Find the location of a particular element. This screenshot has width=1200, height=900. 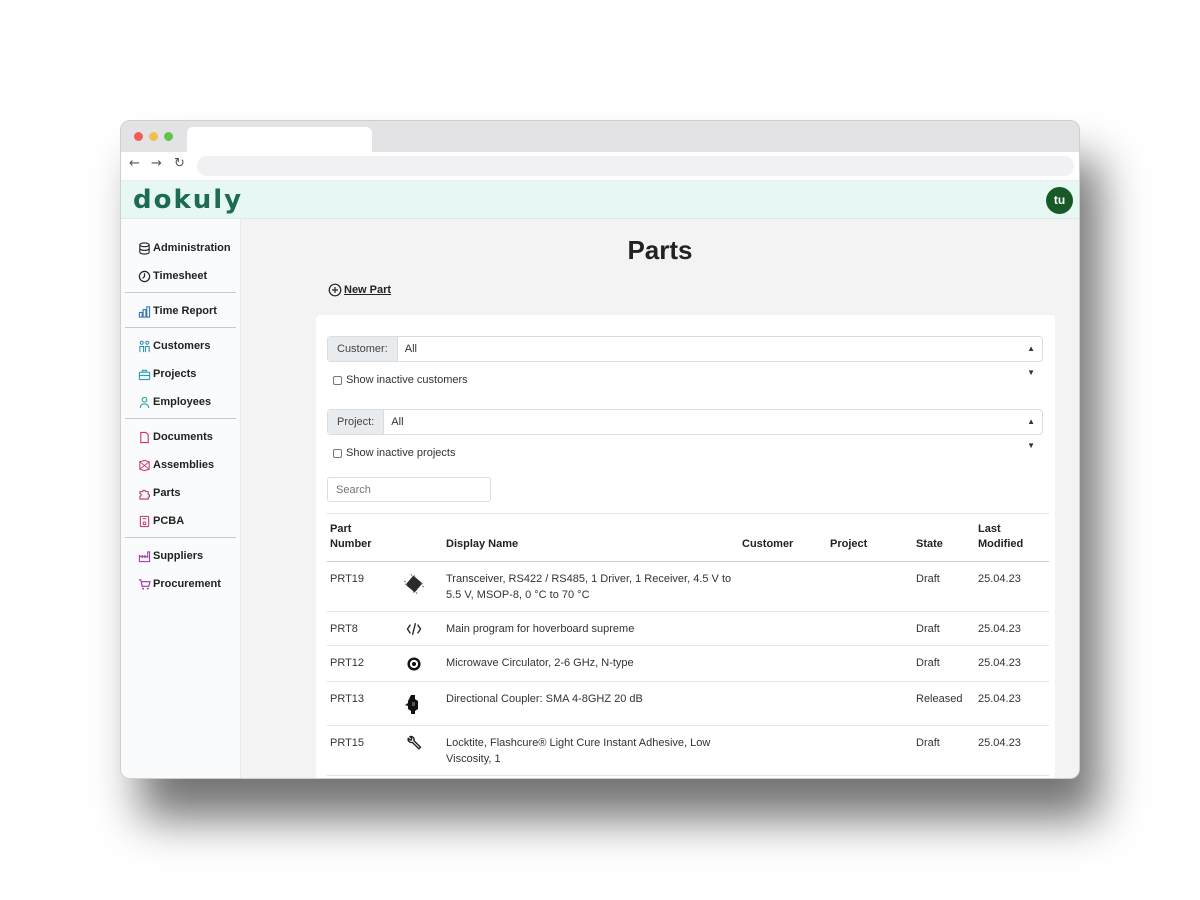

project-select: All ▲ ▼ is located at coordinates (713, 430).